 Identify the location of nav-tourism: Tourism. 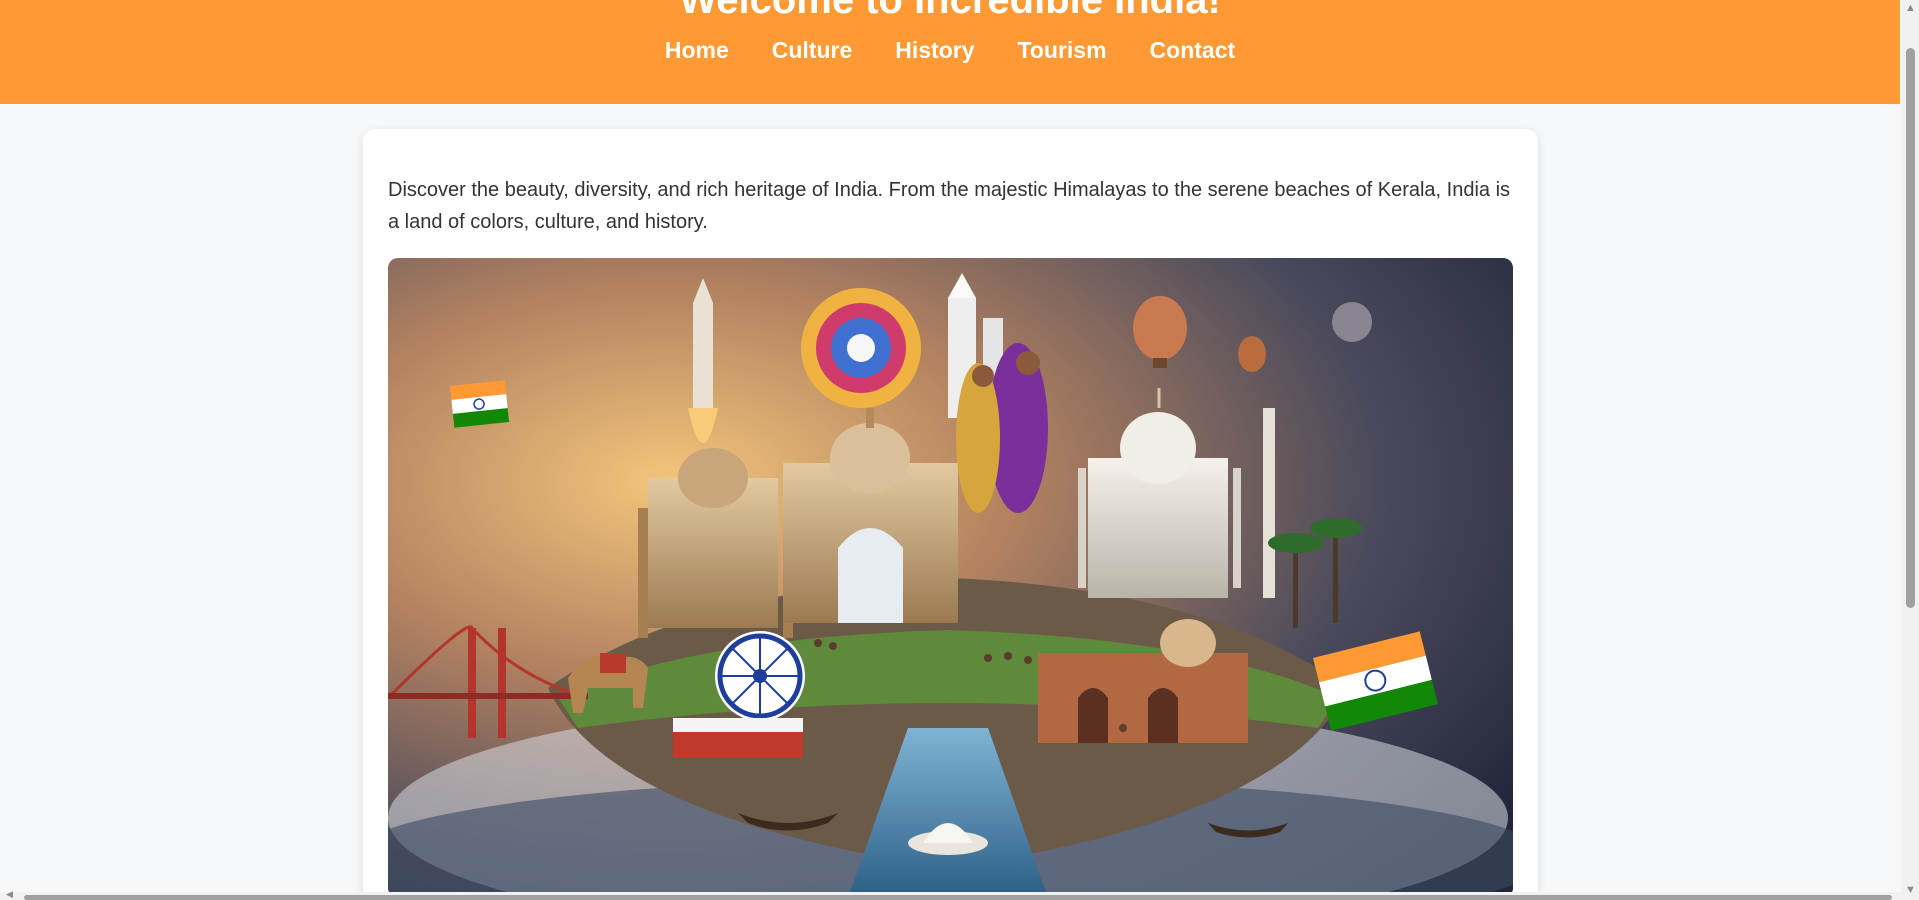
(1062, 50).